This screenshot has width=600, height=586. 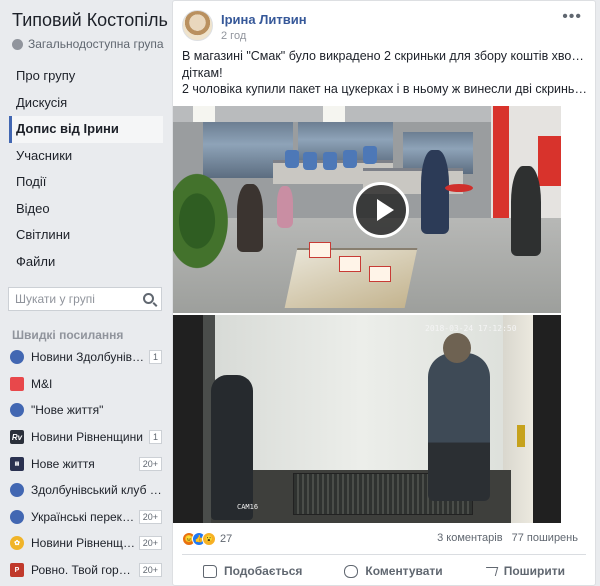 What do you see at coordinates (86, 129) in the screenshot?
I see `nav-item-post-from-iryna: Допис від Ірини` at bounding box center [86, 129].